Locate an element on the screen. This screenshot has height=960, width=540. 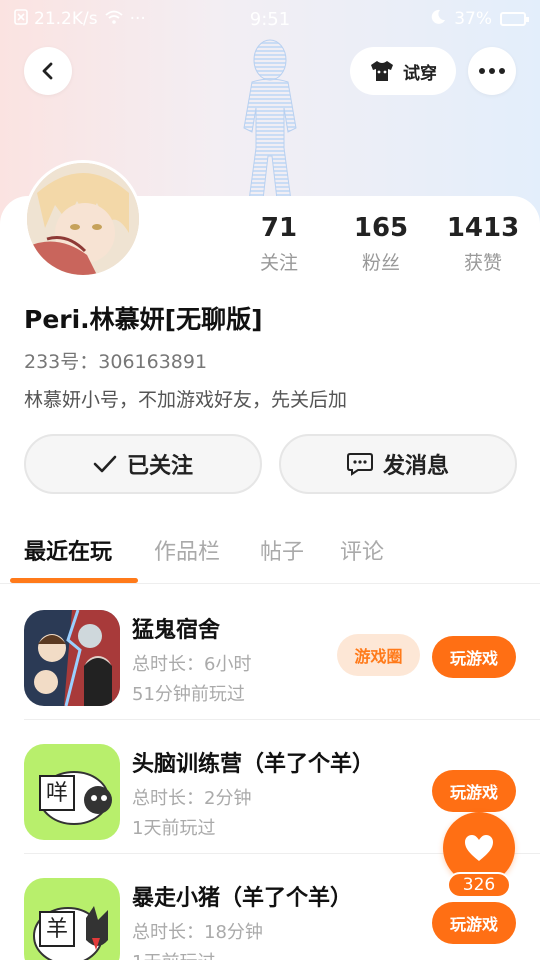
tab-works: 作品栏 is located at coordinates (187, 550).